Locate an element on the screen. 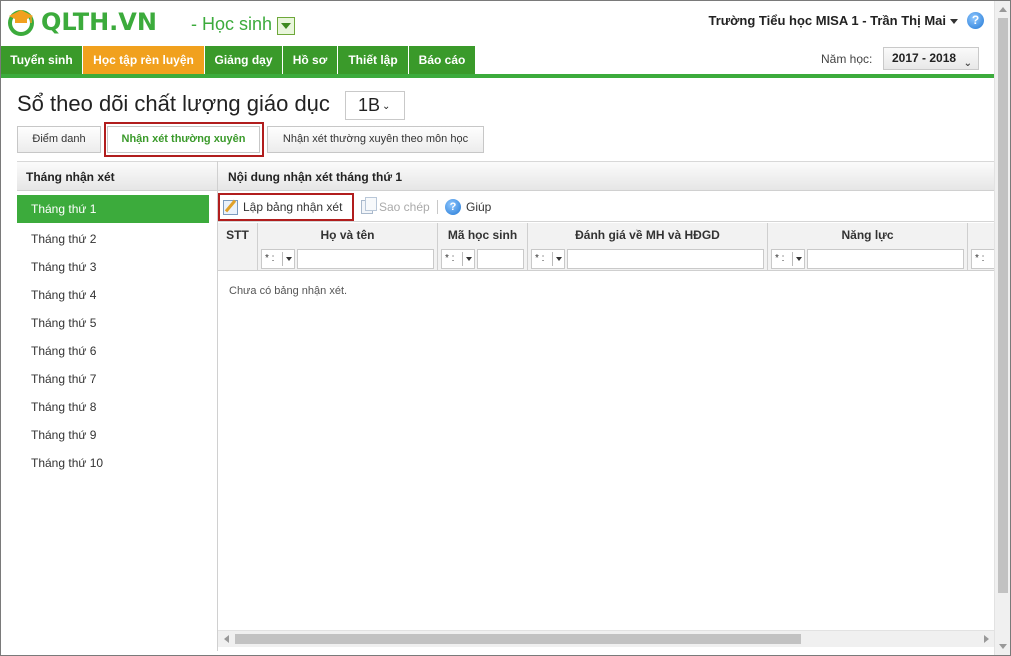  column-title: Mã học sinh is located at coordinates (482, 235).